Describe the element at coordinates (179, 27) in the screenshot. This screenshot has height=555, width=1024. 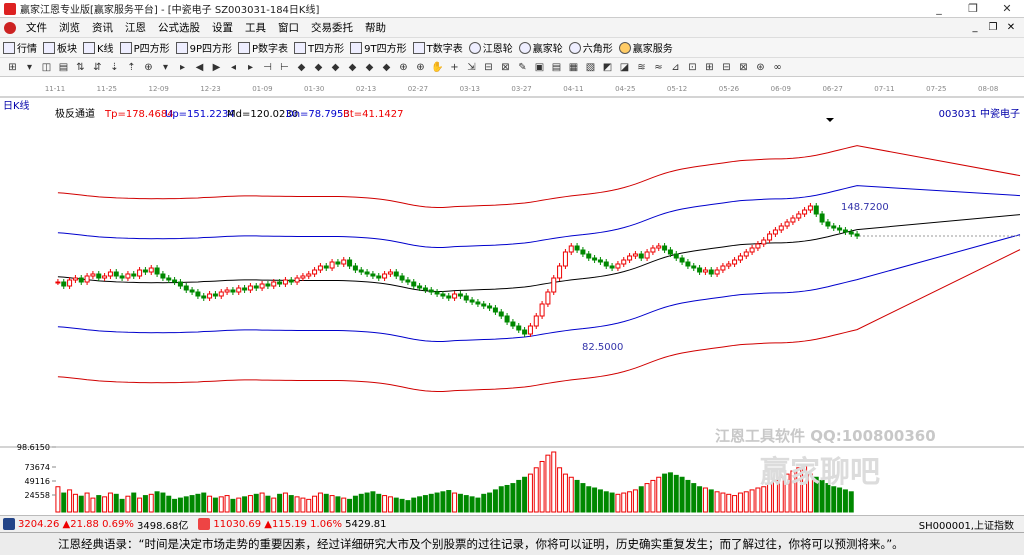
I see `menu-formula: 公式选股` at that location.